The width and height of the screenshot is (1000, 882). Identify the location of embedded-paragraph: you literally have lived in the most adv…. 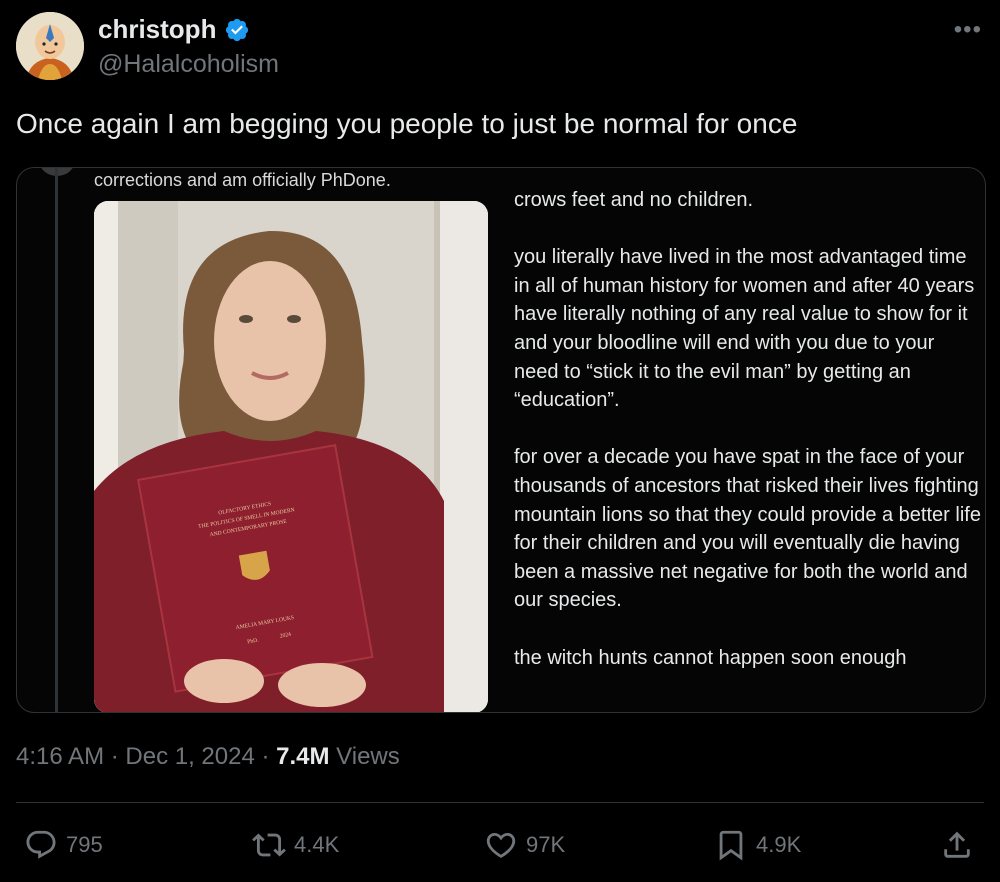
(744, 329).